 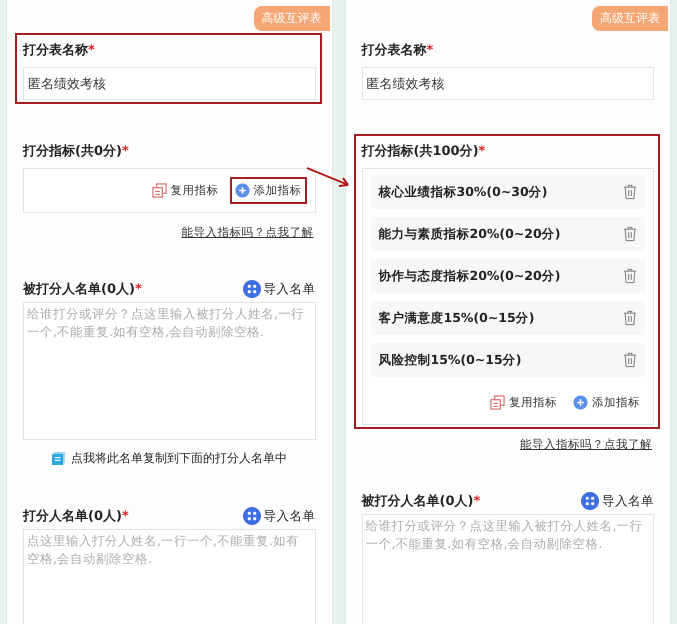 What do you see at coordinates (507, 360) in the screenshot?
I see `indicator-row: 风险控制15%(0~15分)` at bounding box center [507, 360].